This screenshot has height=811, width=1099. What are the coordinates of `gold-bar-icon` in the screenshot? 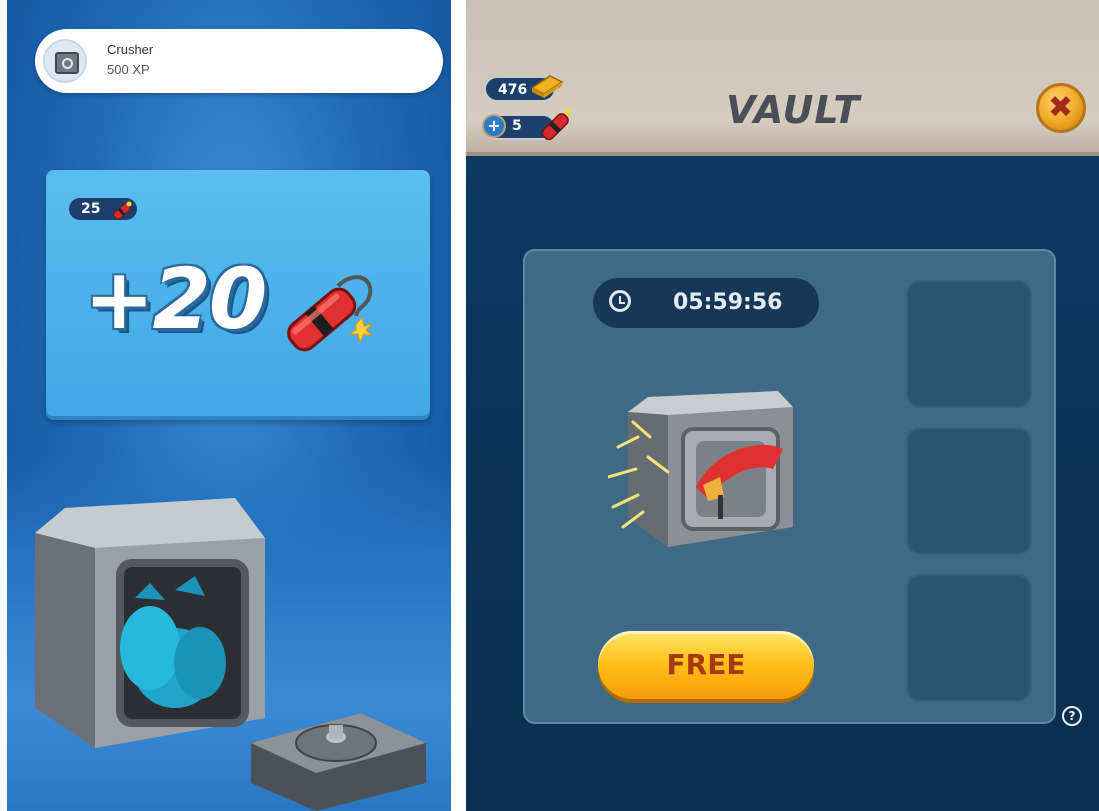 It's located at (547, 86).